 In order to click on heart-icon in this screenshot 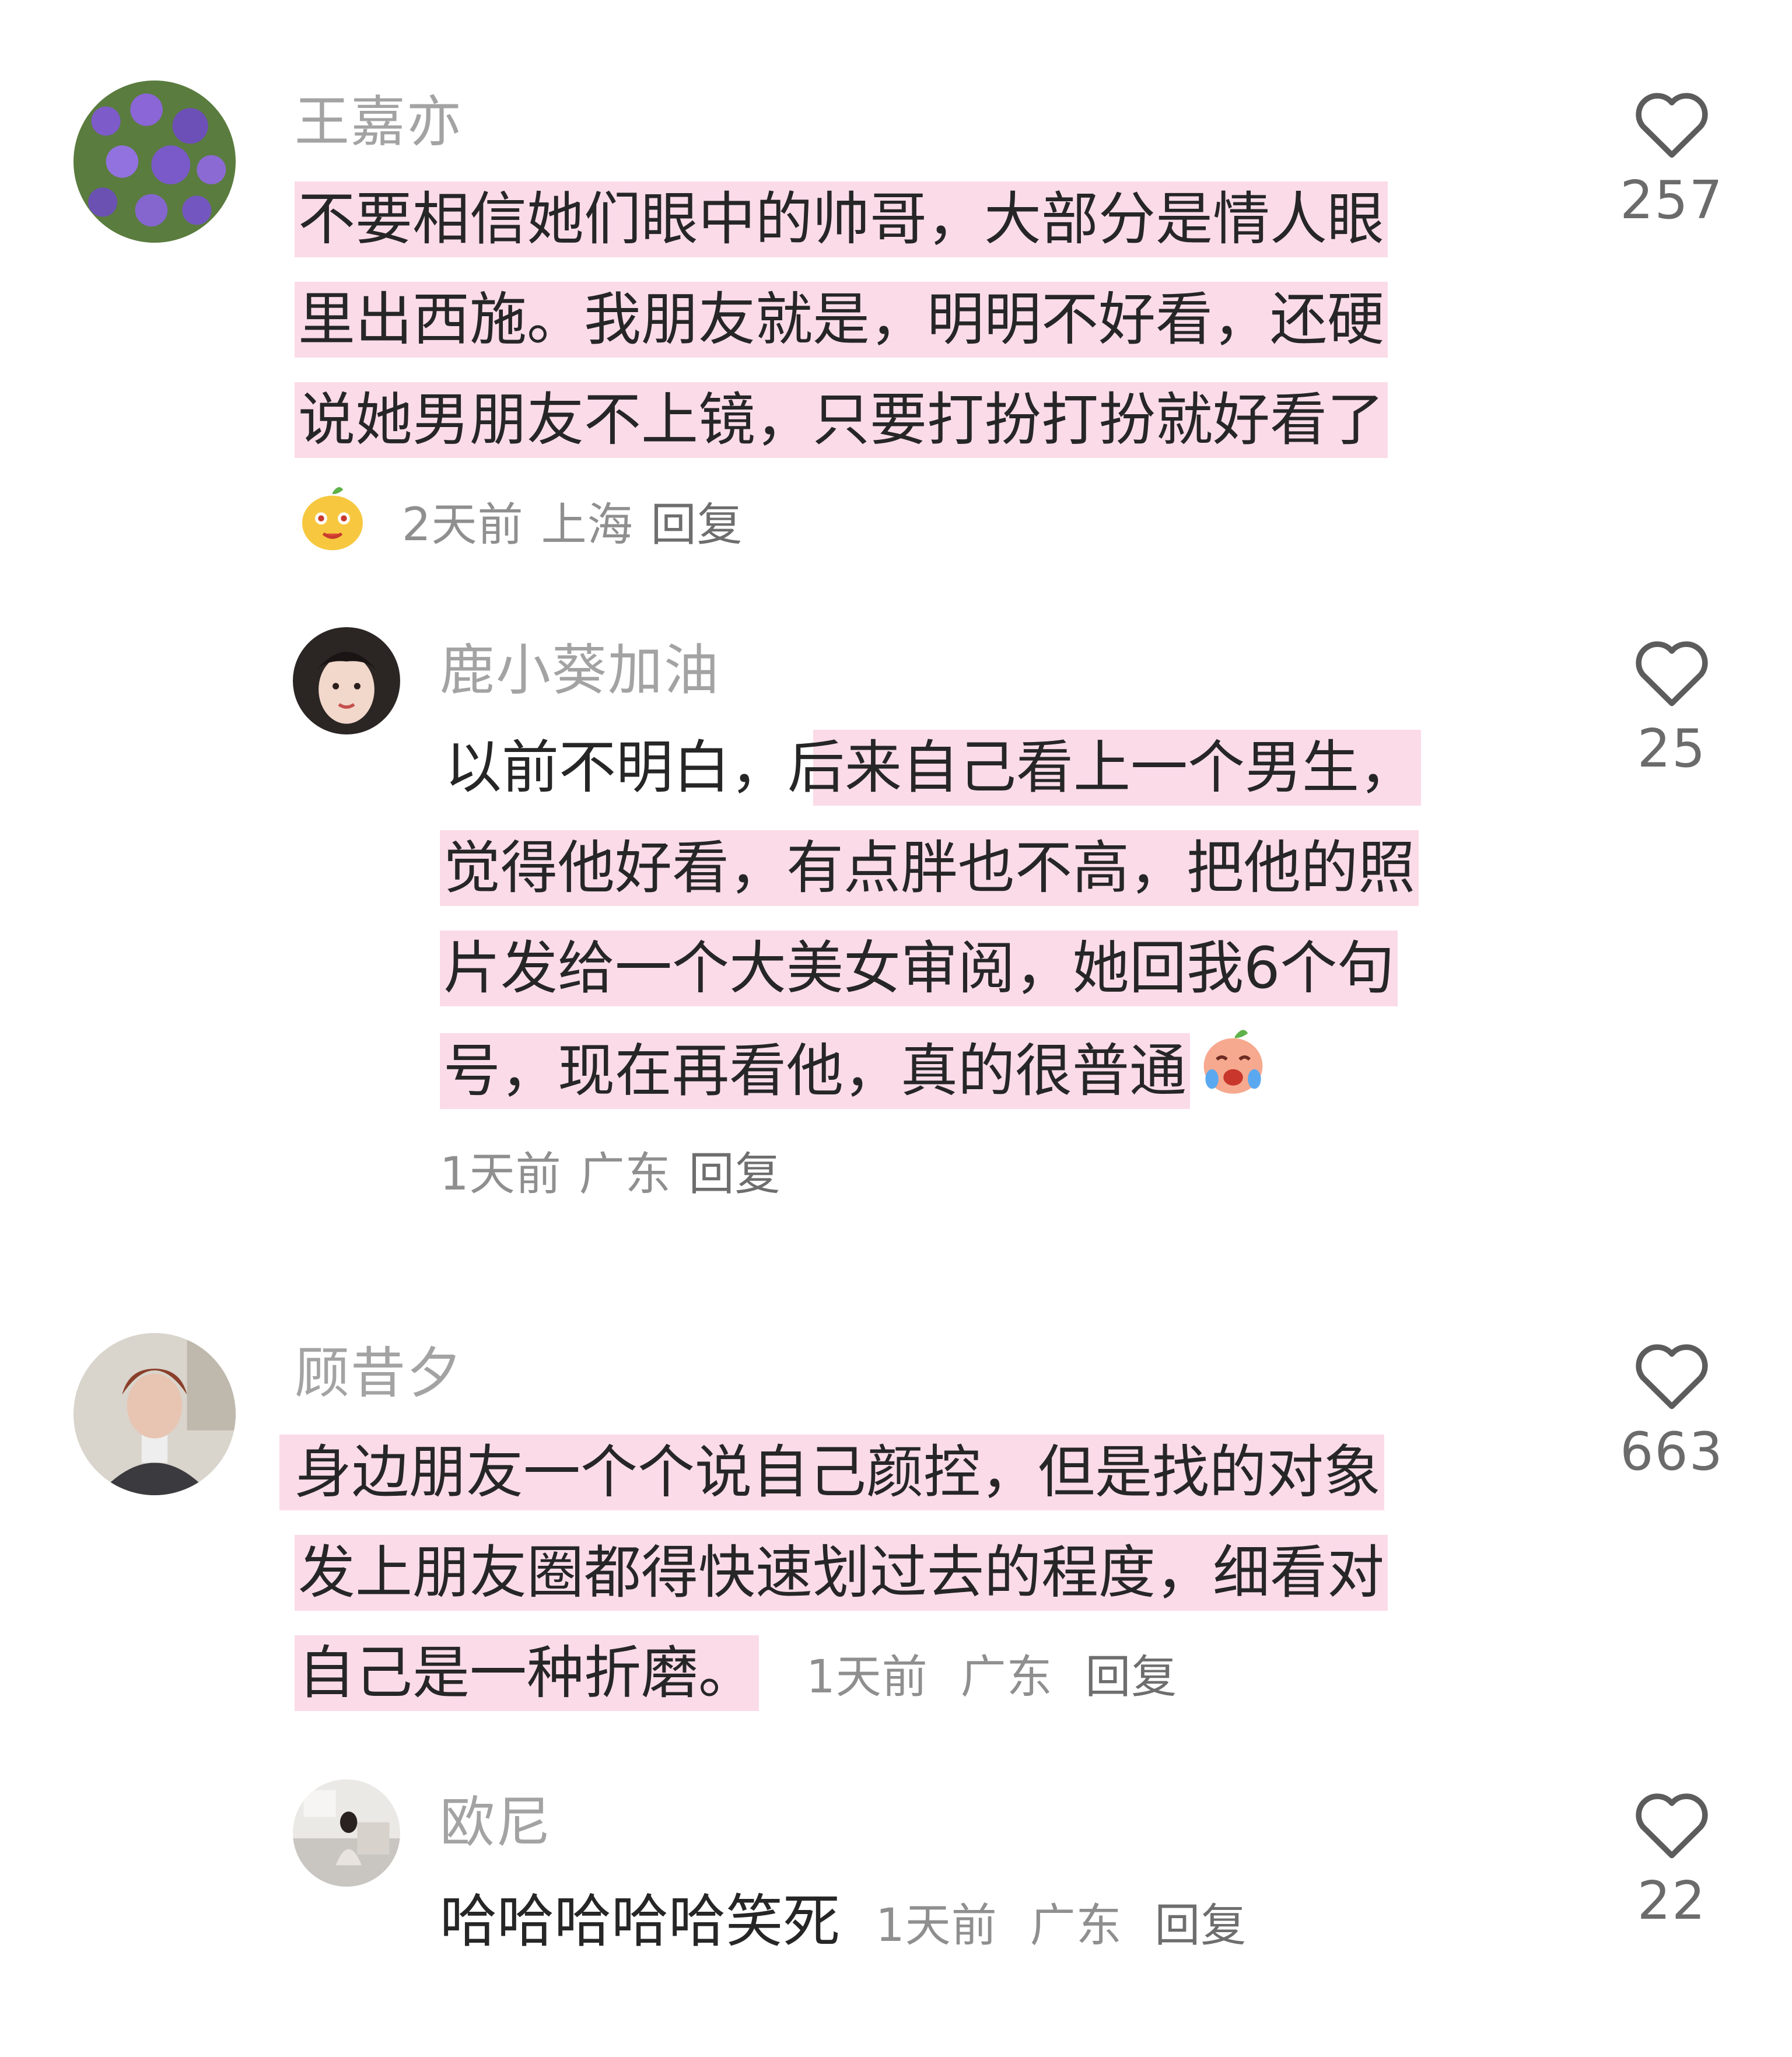, I will do `click(1672, 1826)`.